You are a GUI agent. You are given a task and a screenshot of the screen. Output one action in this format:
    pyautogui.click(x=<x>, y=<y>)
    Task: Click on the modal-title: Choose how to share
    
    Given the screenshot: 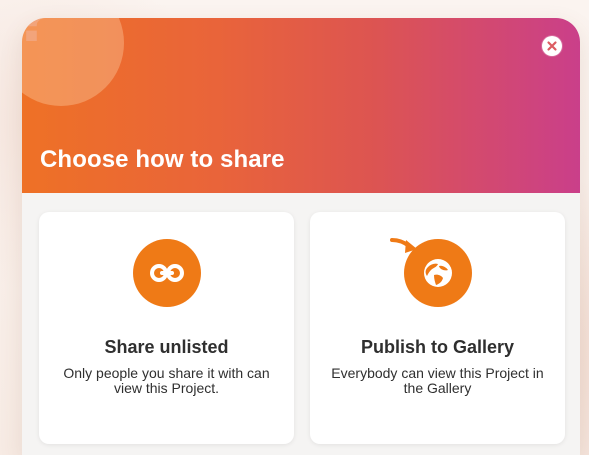 What is the action you would take?
    pyautogui.click(x=162, y=159)
    